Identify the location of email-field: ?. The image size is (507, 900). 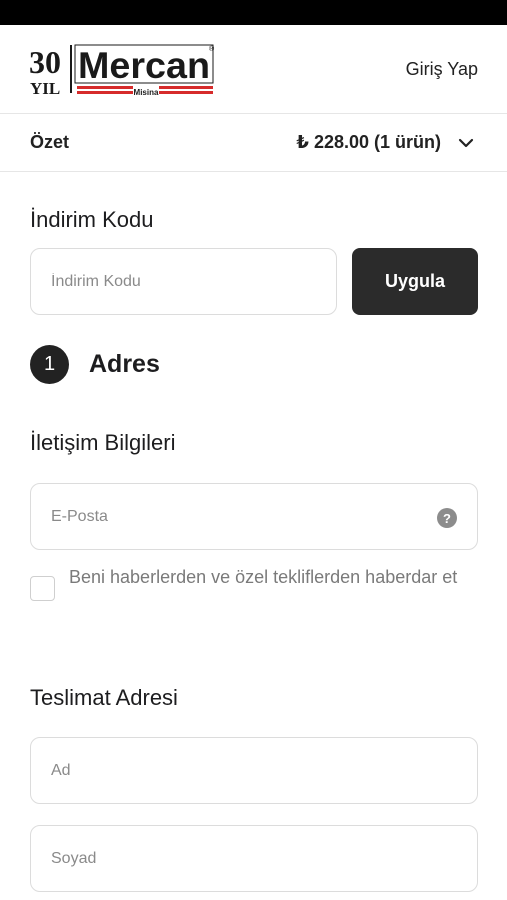
(254, 516).